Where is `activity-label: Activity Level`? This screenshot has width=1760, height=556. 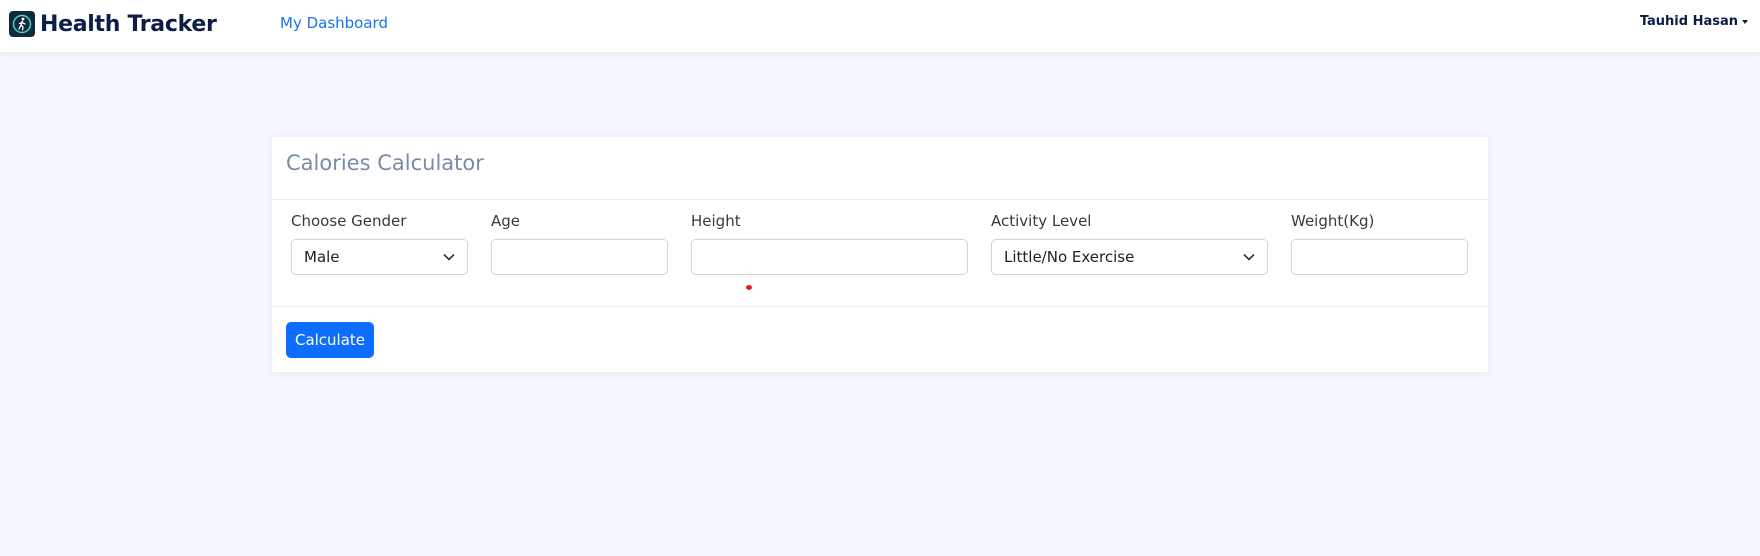 activity-label: Activity Level is located at coordinates (1041, 221).